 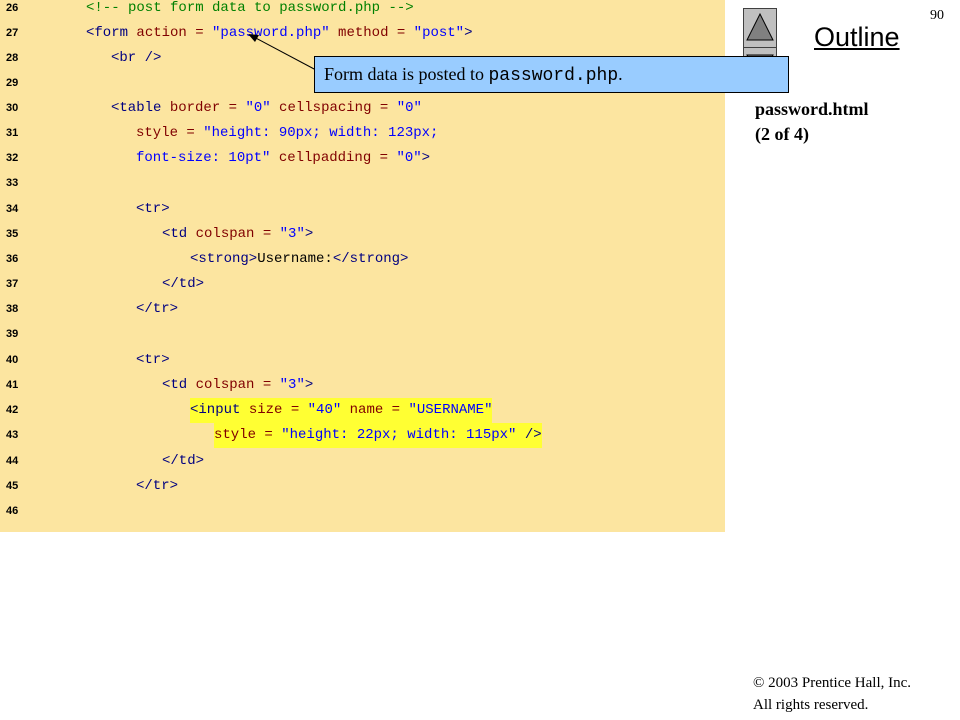 I want to click on line-number: 44, so click(x=12, y=461).